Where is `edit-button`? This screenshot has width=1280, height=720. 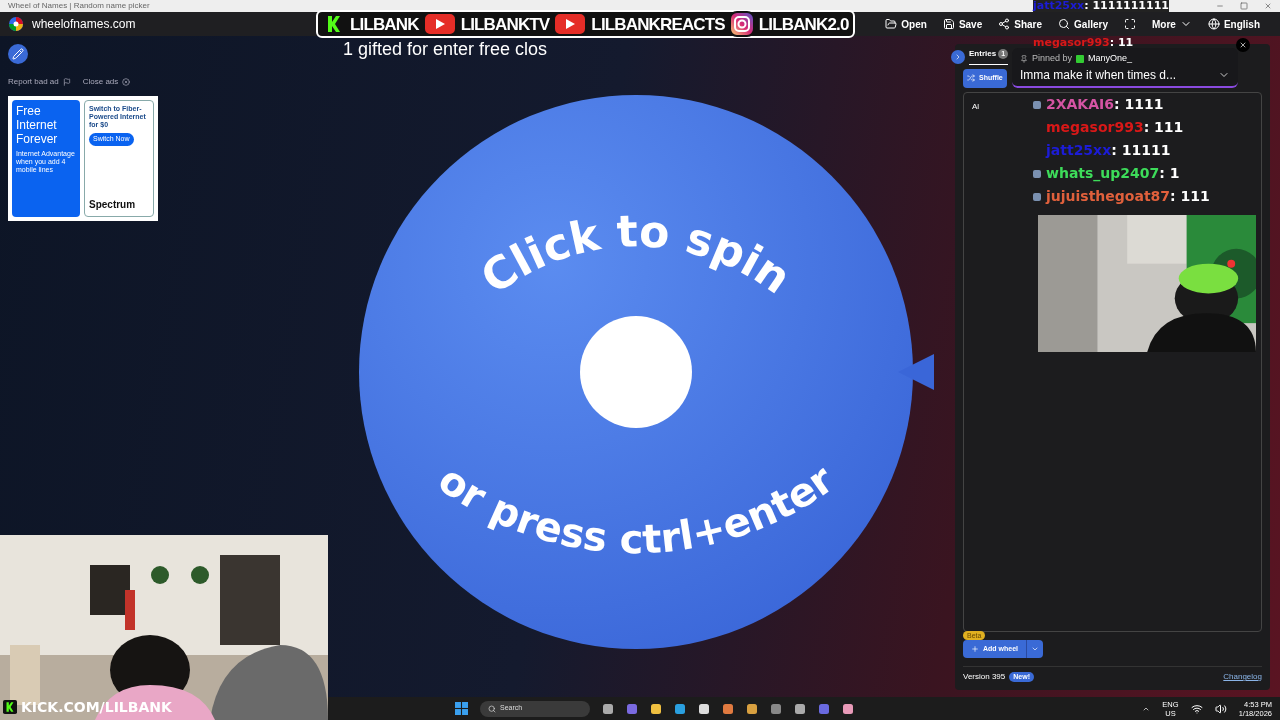
edit-button is located at coordinates (18, 54).